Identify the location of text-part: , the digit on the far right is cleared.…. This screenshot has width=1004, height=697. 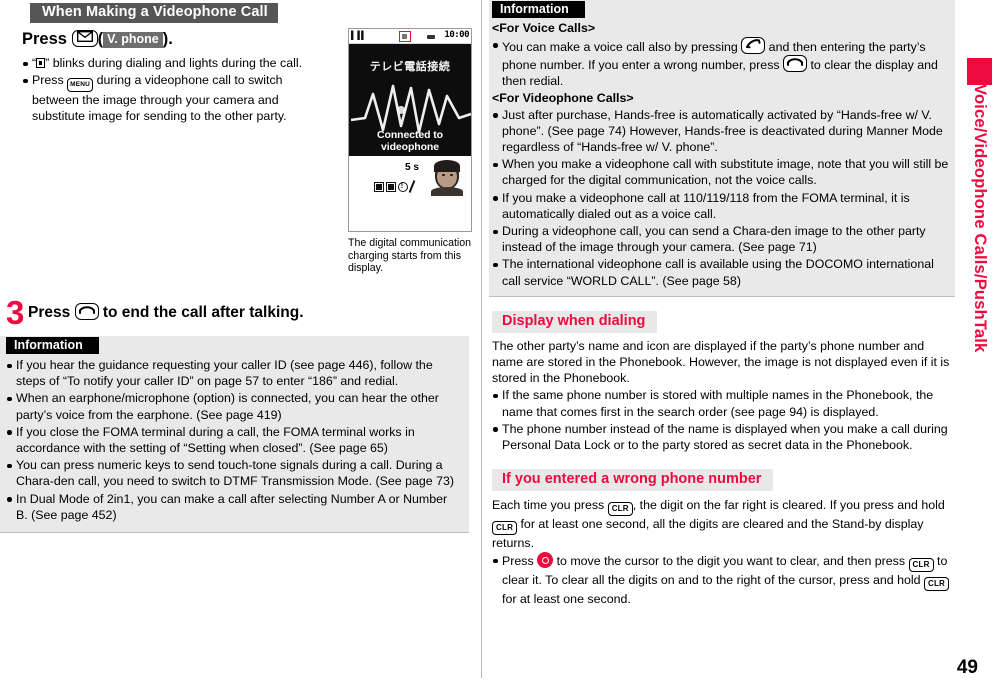
(788, 505).